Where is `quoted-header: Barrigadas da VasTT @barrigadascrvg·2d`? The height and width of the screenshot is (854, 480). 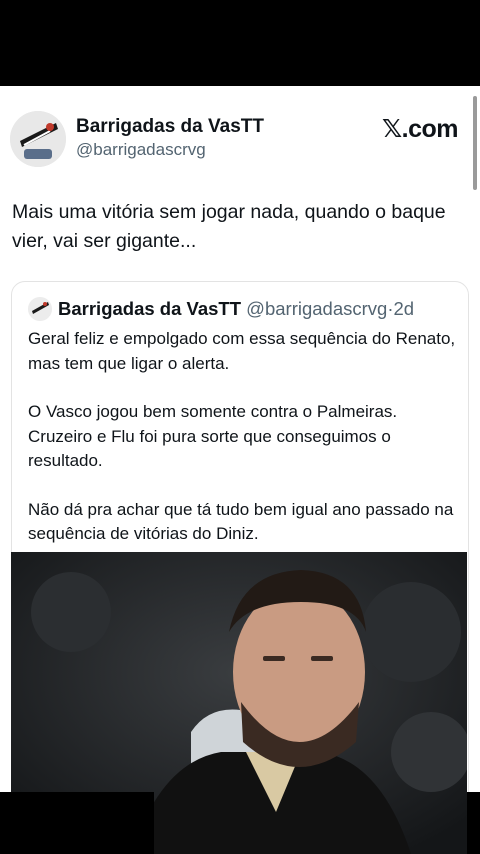
quoted-header: Barrigadas da VasTT @barrigadascrvg·2d is located at coordinates (236, 309).